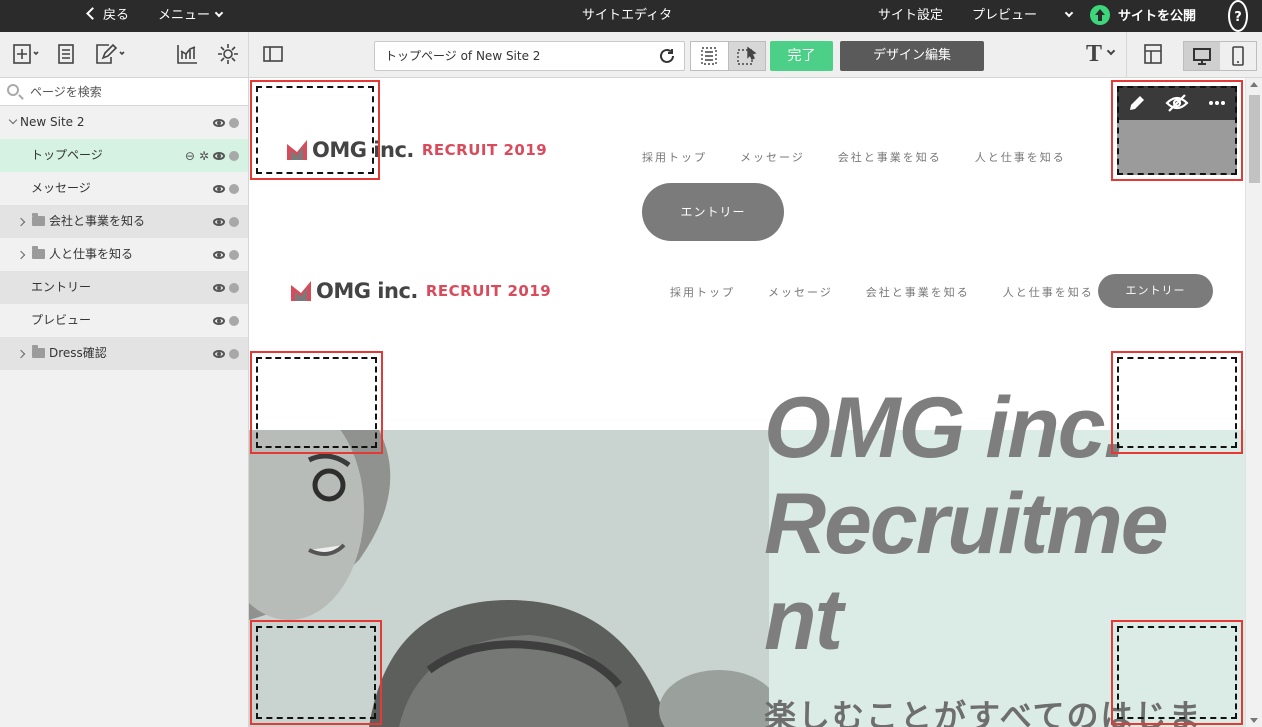 The height and width of the screenshot is (727, 1262). I want to click on design-edit-button: デザイン編集, so click(912, 56).